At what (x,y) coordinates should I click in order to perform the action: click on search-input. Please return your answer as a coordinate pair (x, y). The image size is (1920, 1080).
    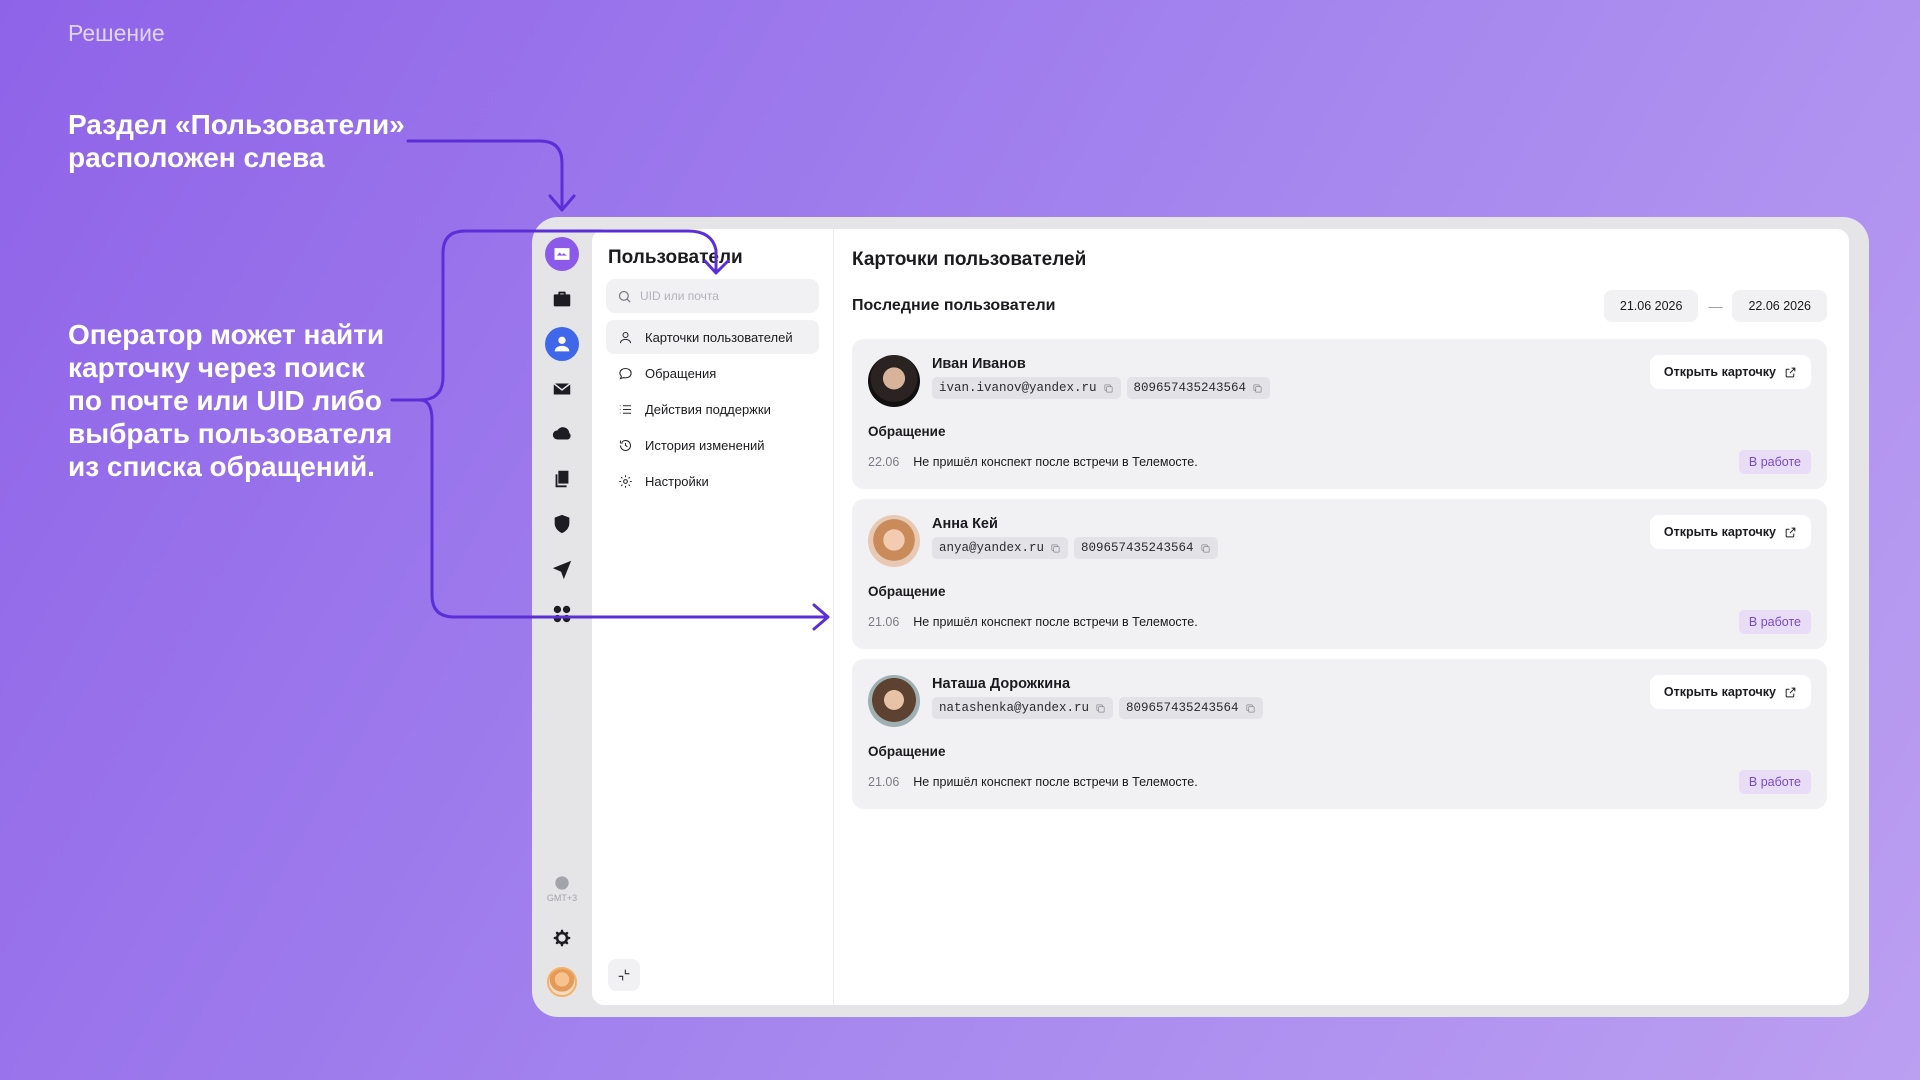
    Looking at the image, I should click on (720, 296).